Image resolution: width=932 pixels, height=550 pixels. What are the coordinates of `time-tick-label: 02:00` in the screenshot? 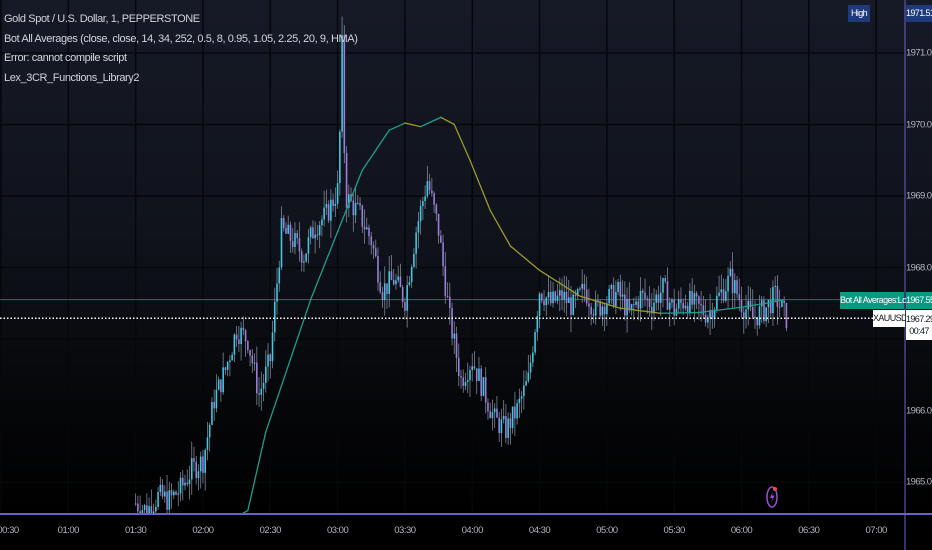 It's located at (203, 530).